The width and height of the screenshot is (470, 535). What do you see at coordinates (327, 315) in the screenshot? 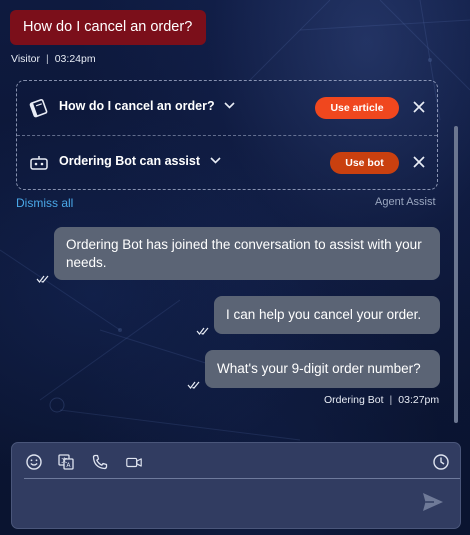
I see `bot-message: I can help you cancel your order.` at bounding box center [327, 315].